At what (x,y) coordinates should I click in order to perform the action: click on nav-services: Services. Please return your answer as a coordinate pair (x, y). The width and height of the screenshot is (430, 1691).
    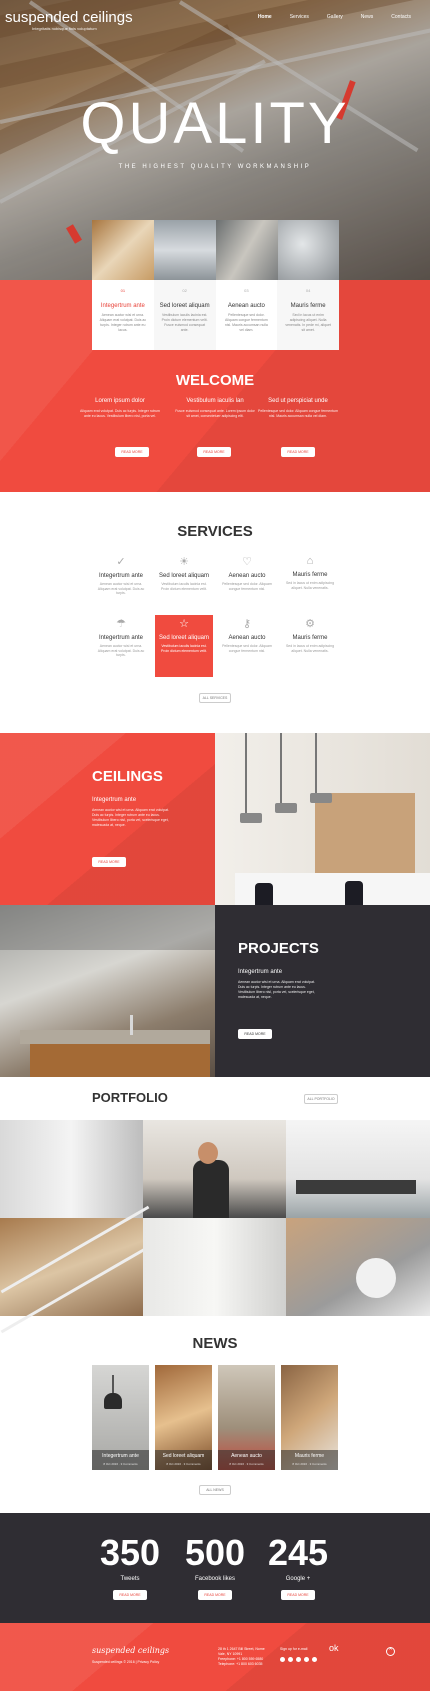
    Looking at the image, I should click on (299, 17).